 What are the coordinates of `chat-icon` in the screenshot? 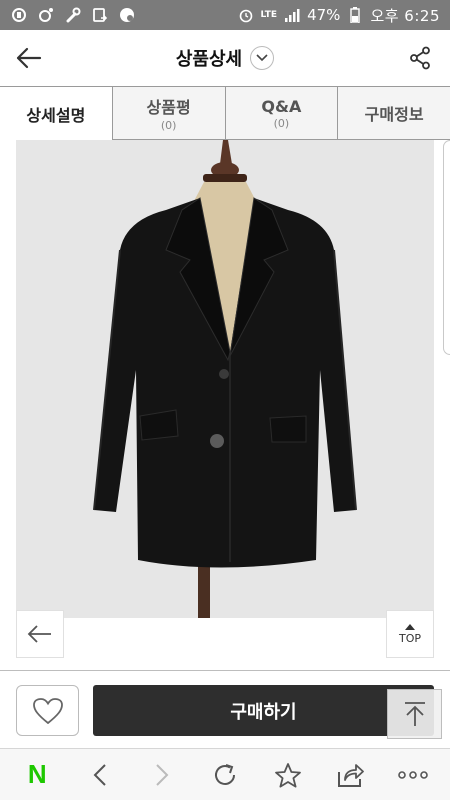 It's located at (46, 15).